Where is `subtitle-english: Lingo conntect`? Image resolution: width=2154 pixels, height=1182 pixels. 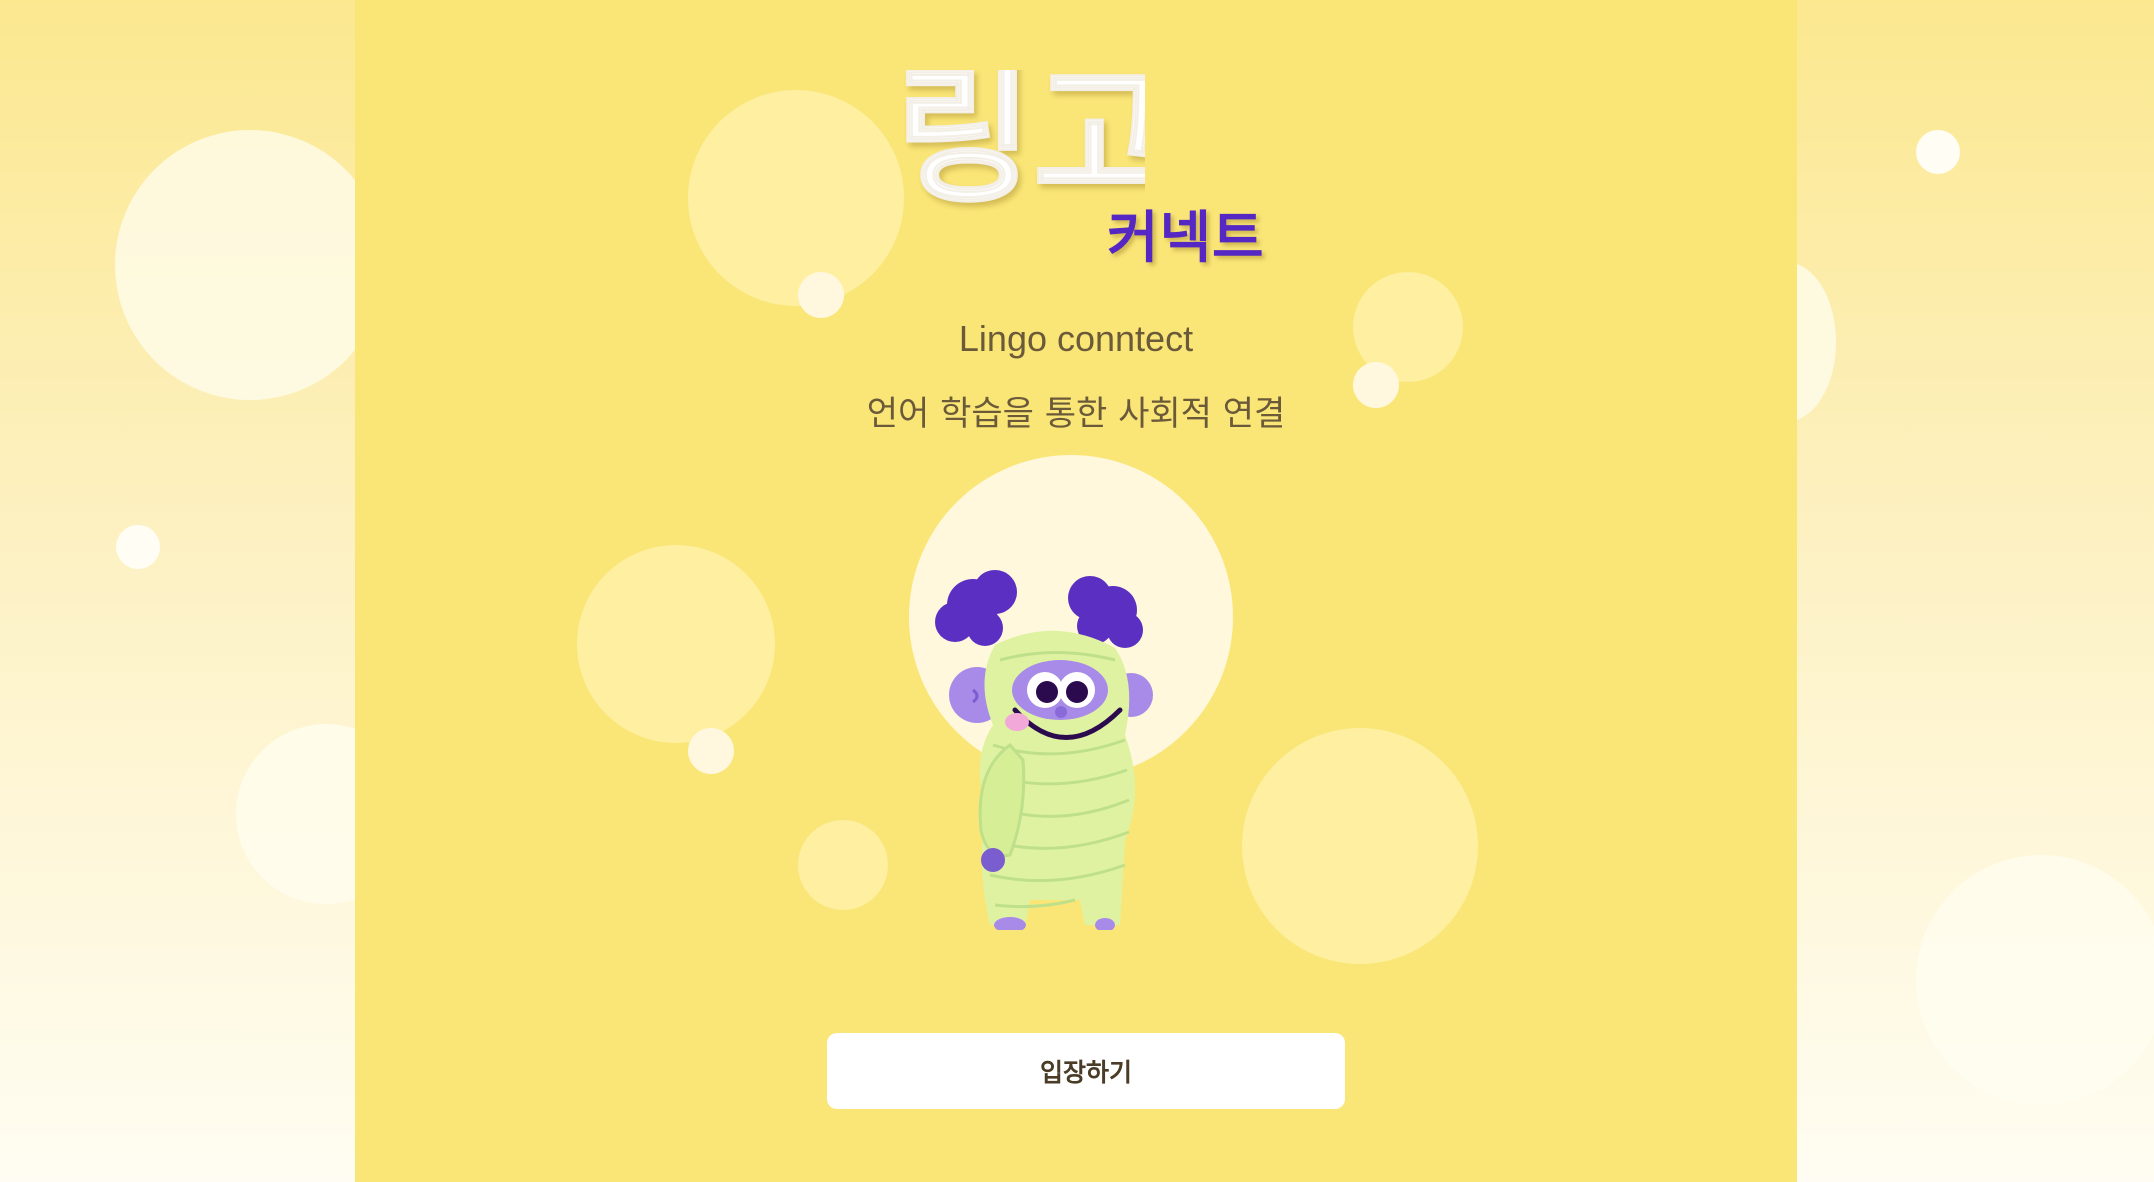 subtitle-english: Lingo conntect is located at coordinates (1076, 338).